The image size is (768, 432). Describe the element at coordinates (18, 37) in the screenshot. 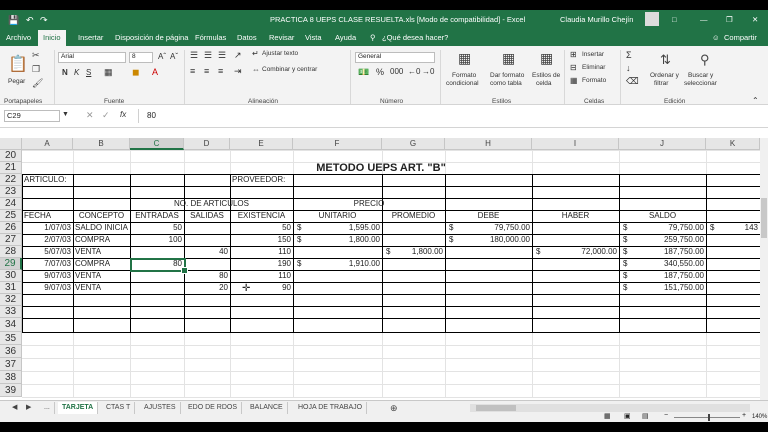

I see `tab-archivo: Archivo` at that location.